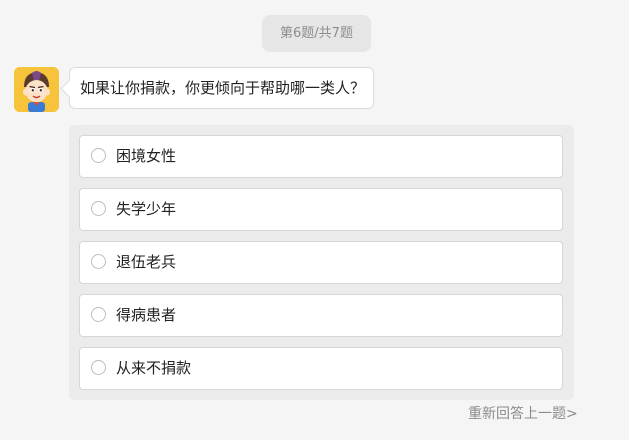 Image resolution: width=629 pixels, height=440 pixels. I want to click on option-label: 退伍老兵, so click(146, 262).